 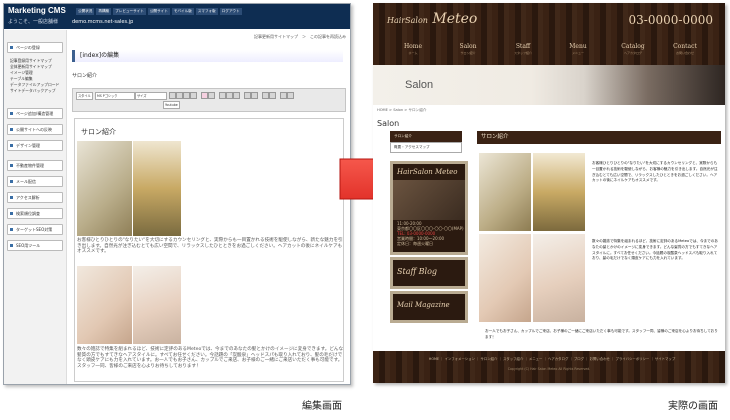 I want to click on font-select: MS Pゴシック, so click(x=115, y=96).